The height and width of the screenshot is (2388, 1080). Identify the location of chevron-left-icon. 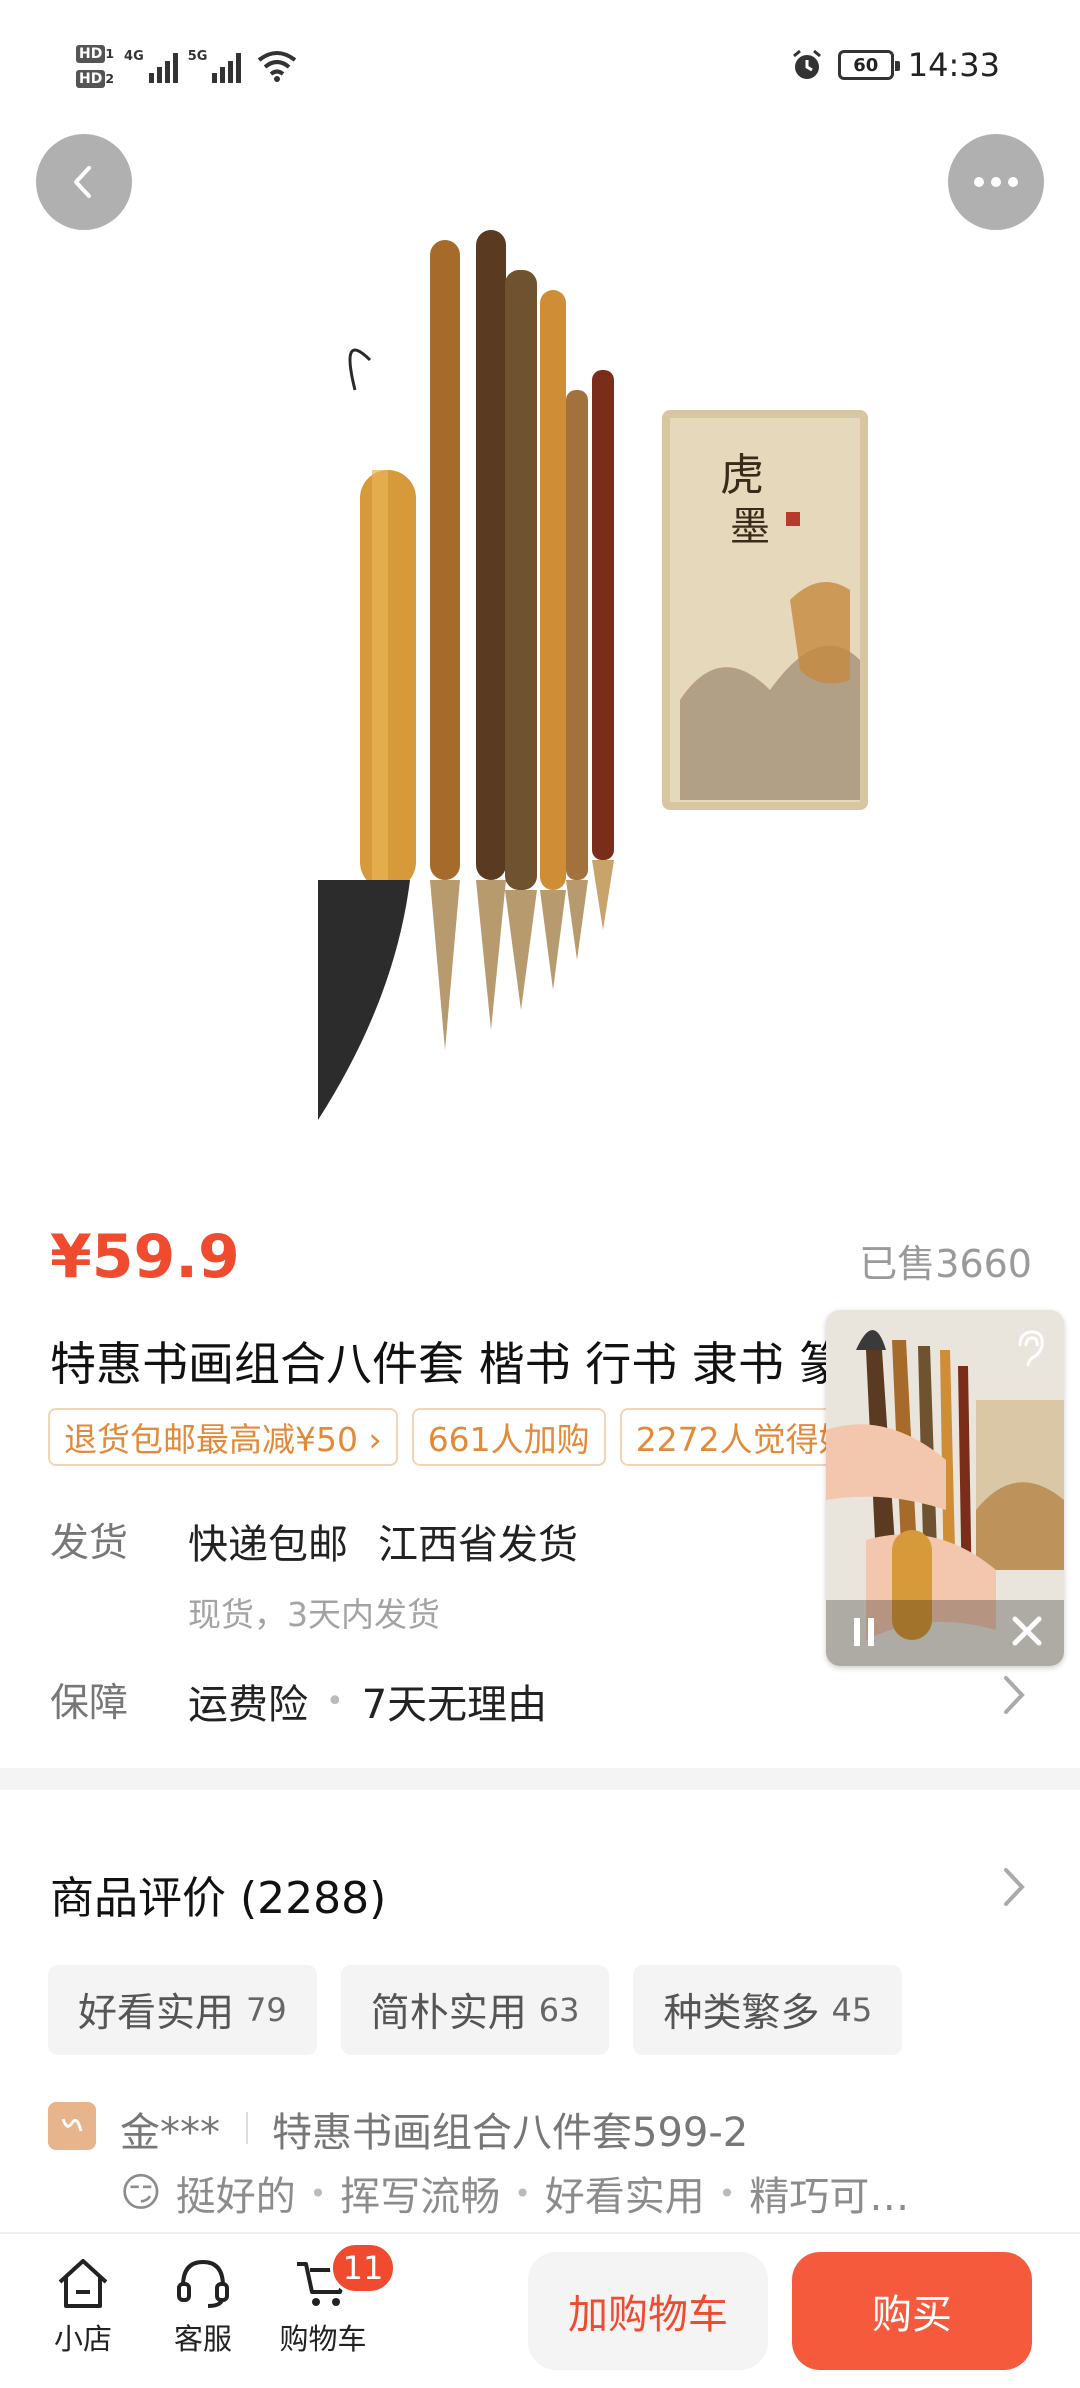
(82, 182).